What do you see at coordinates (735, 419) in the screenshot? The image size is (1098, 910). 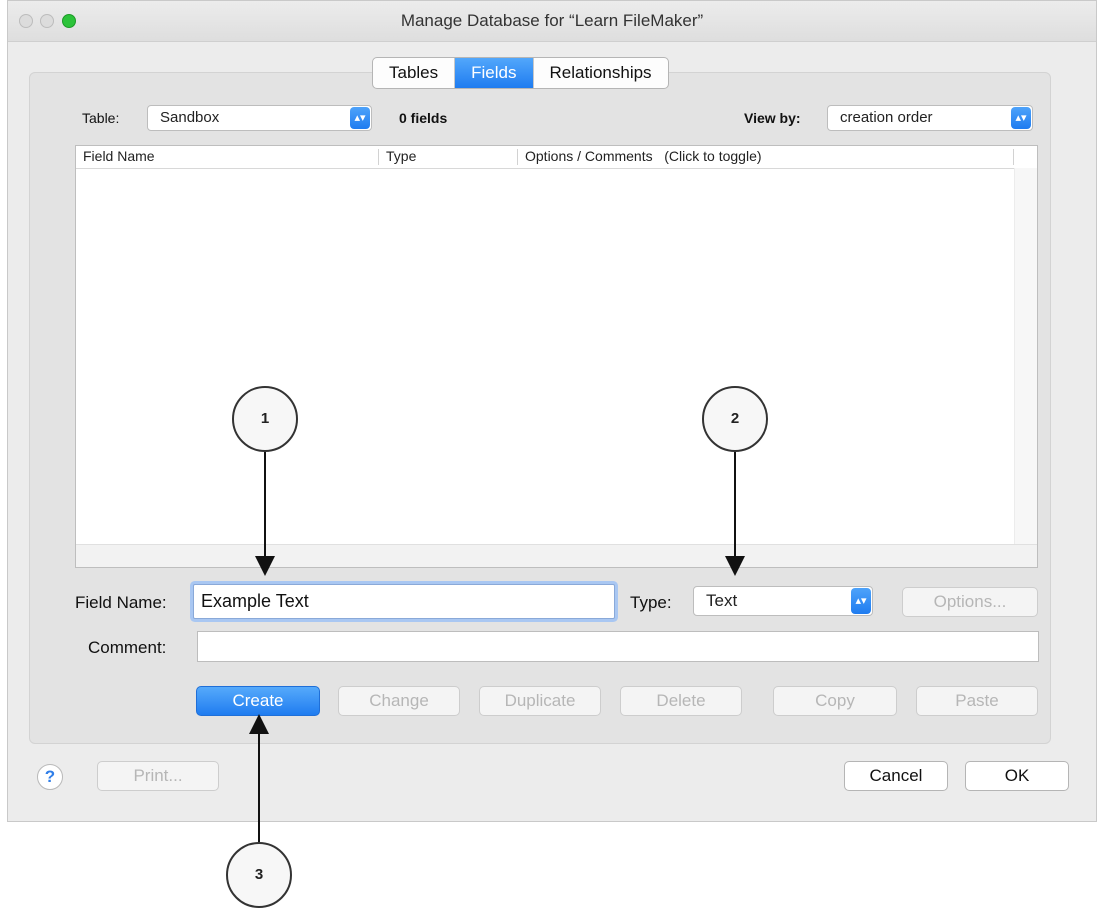 I see `callout-2: 2` at bounding box center [735, 419].